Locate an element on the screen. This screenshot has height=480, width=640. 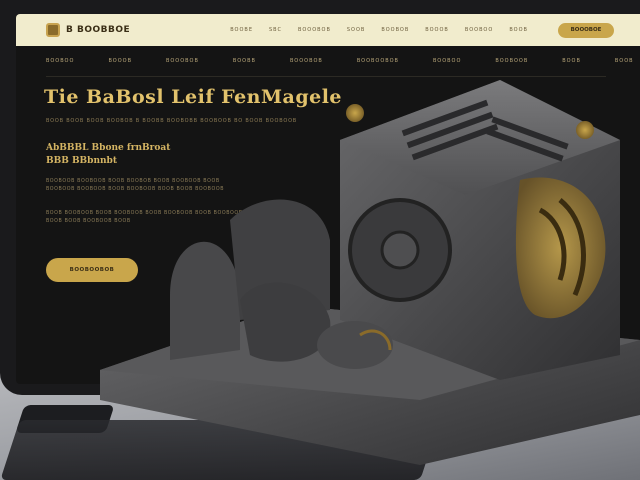
nav-link: BOOOBOB is located at coordinates (314, 30).